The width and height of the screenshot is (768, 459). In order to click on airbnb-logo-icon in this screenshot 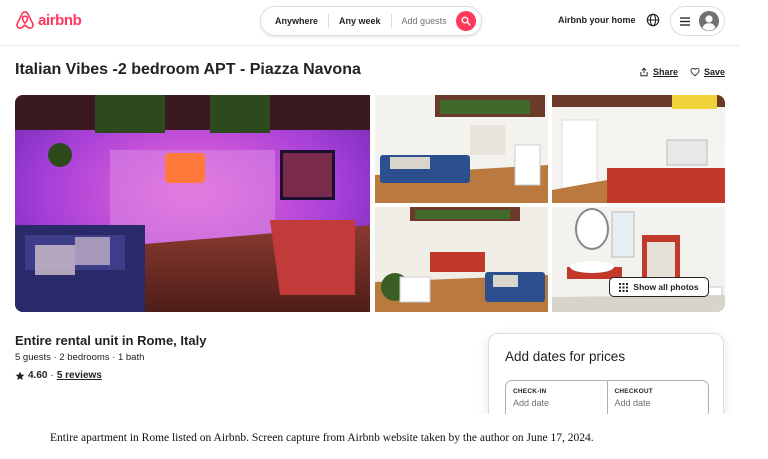, I will do `click(25, 20)`.